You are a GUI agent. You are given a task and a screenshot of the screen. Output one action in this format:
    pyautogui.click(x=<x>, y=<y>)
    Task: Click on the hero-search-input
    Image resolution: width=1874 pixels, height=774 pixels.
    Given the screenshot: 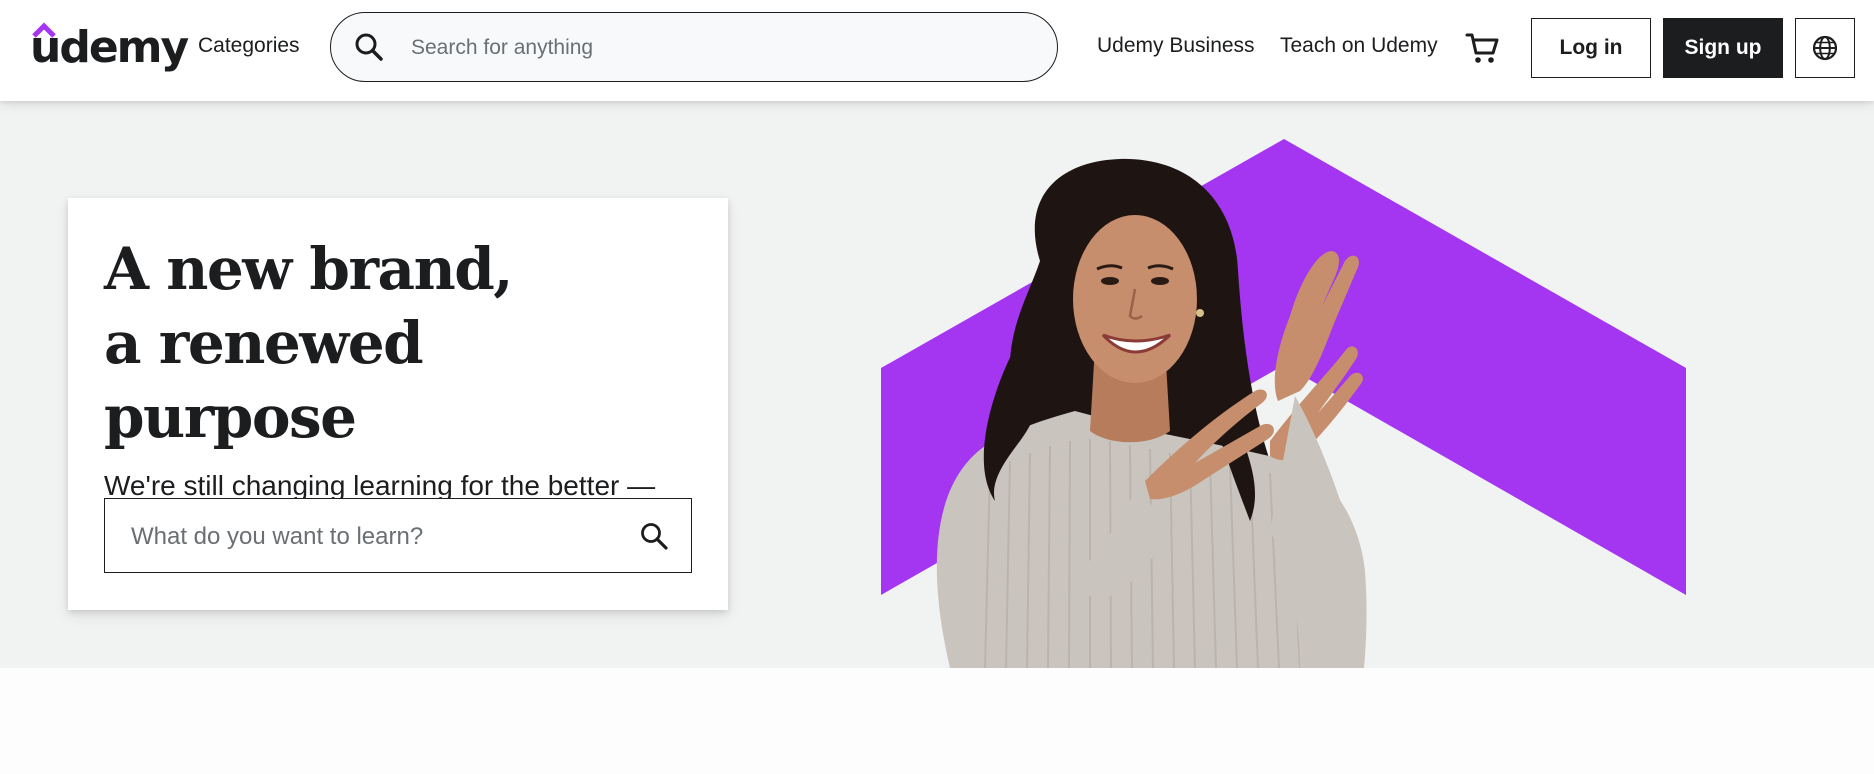 What is the action you would take?
    pyautogui.click(x=371, y=537)
    